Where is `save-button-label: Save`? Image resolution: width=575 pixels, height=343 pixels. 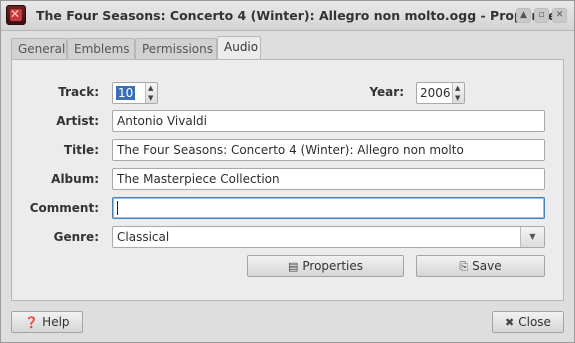 save-button-label: Save is located at coordinates (487, 266).